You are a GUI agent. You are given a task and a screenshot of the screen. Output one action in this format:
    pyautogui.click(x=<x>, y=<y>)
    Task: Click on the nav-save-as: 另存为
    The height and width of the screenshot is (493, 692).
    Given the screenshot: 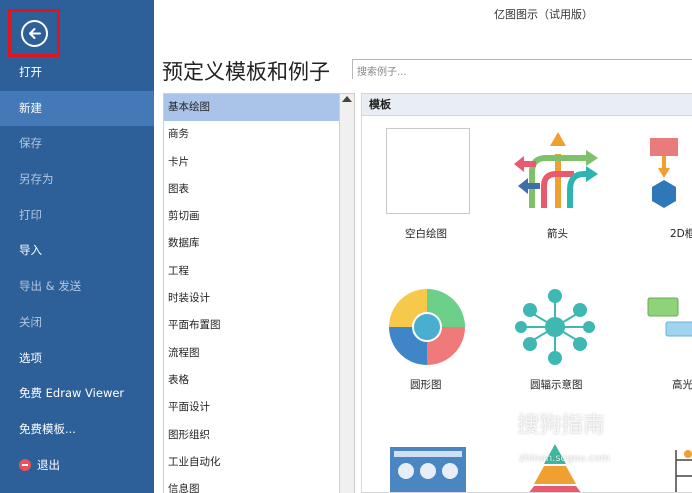 What is the action you would take?
    pyautogui.click(x=77, y=180)
    